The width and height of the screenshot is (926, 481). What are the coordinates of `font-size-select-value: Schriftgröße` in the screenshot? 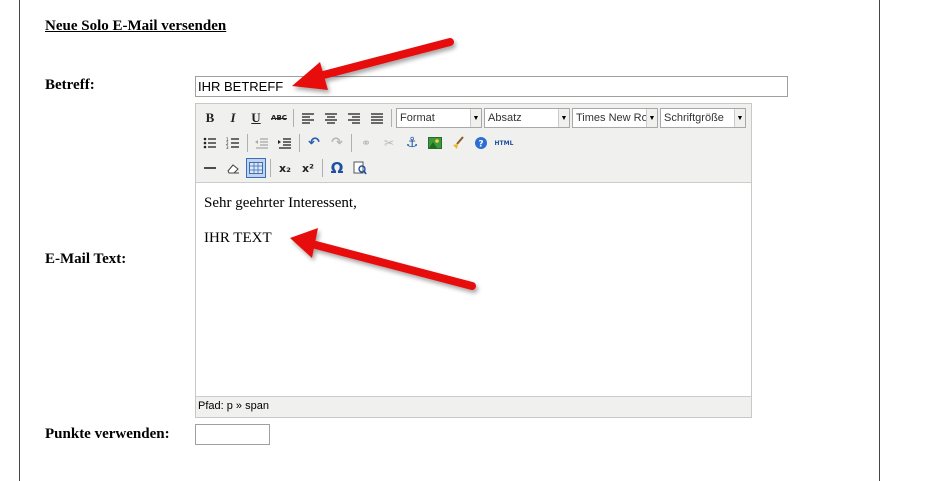 It's located at (694, 118).